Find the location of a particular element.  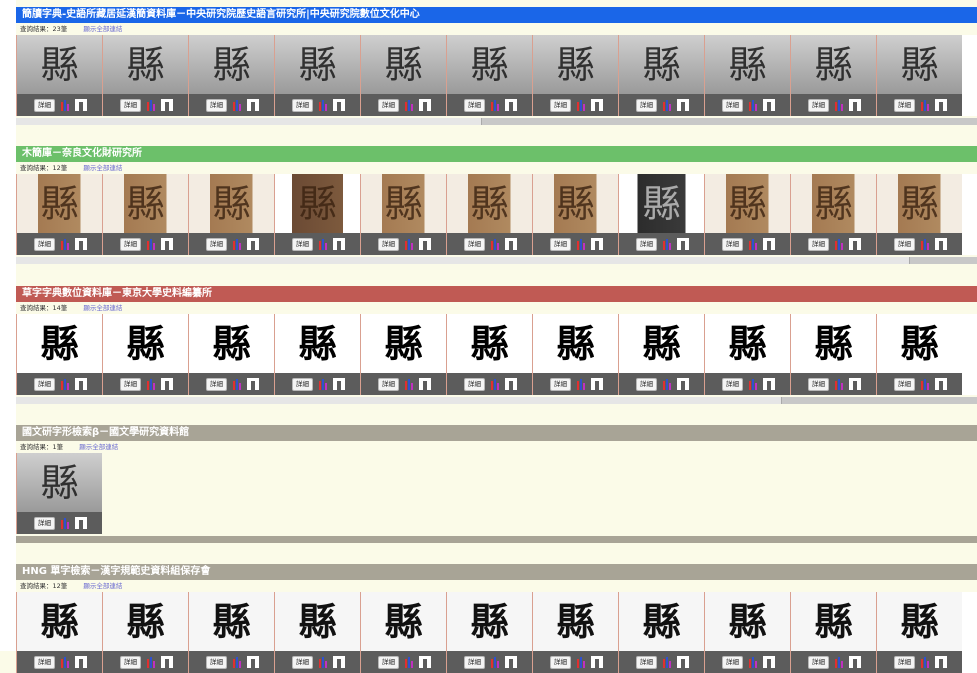

show-all-link: 顯示全部連結 is located at coordinates (102, 168).